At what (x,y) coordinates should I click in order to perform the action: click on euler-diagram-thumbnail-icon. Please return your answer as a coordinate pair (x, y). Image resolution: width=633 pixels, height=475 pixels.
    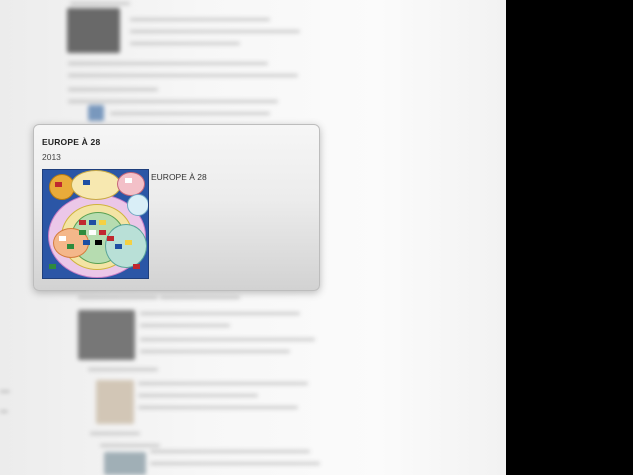
    Looking at the image, I should click on (95, 224).